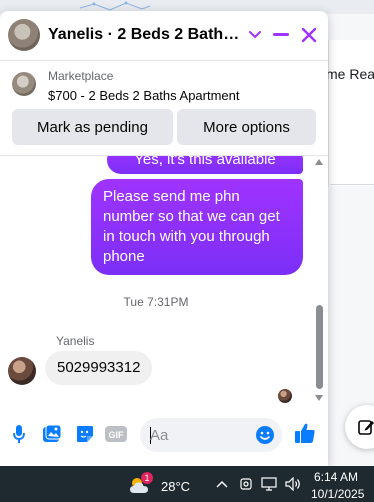 The width and height of the screenshot is (374, 502). Describe the element at coordinates (269, 484) in the screenshot. I see `display-icon` at that location.